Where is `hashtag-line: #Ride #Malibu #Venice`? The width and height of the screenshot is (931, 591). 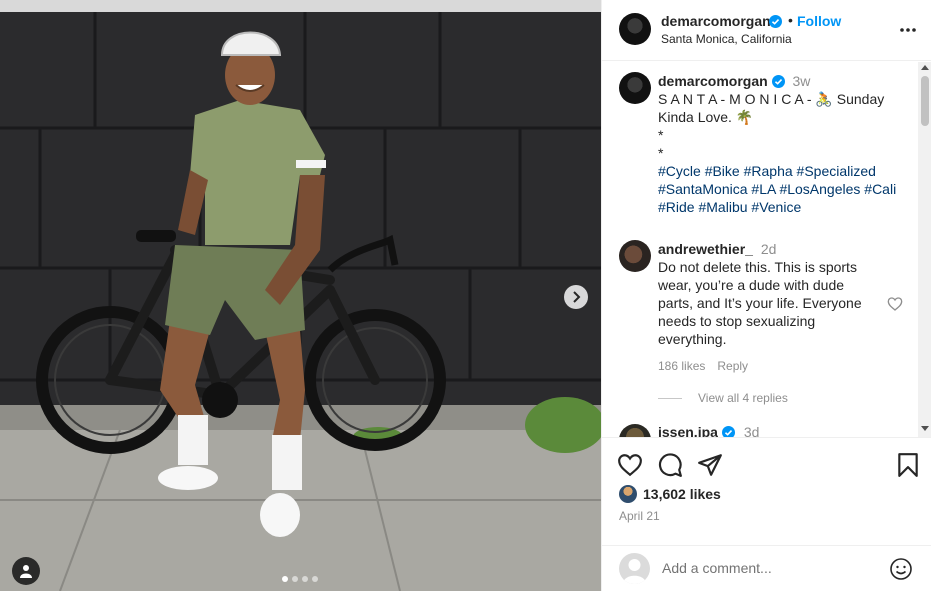 hashtag-line: #Ride #Malibu #Venice is located at coordinates (783, 207).